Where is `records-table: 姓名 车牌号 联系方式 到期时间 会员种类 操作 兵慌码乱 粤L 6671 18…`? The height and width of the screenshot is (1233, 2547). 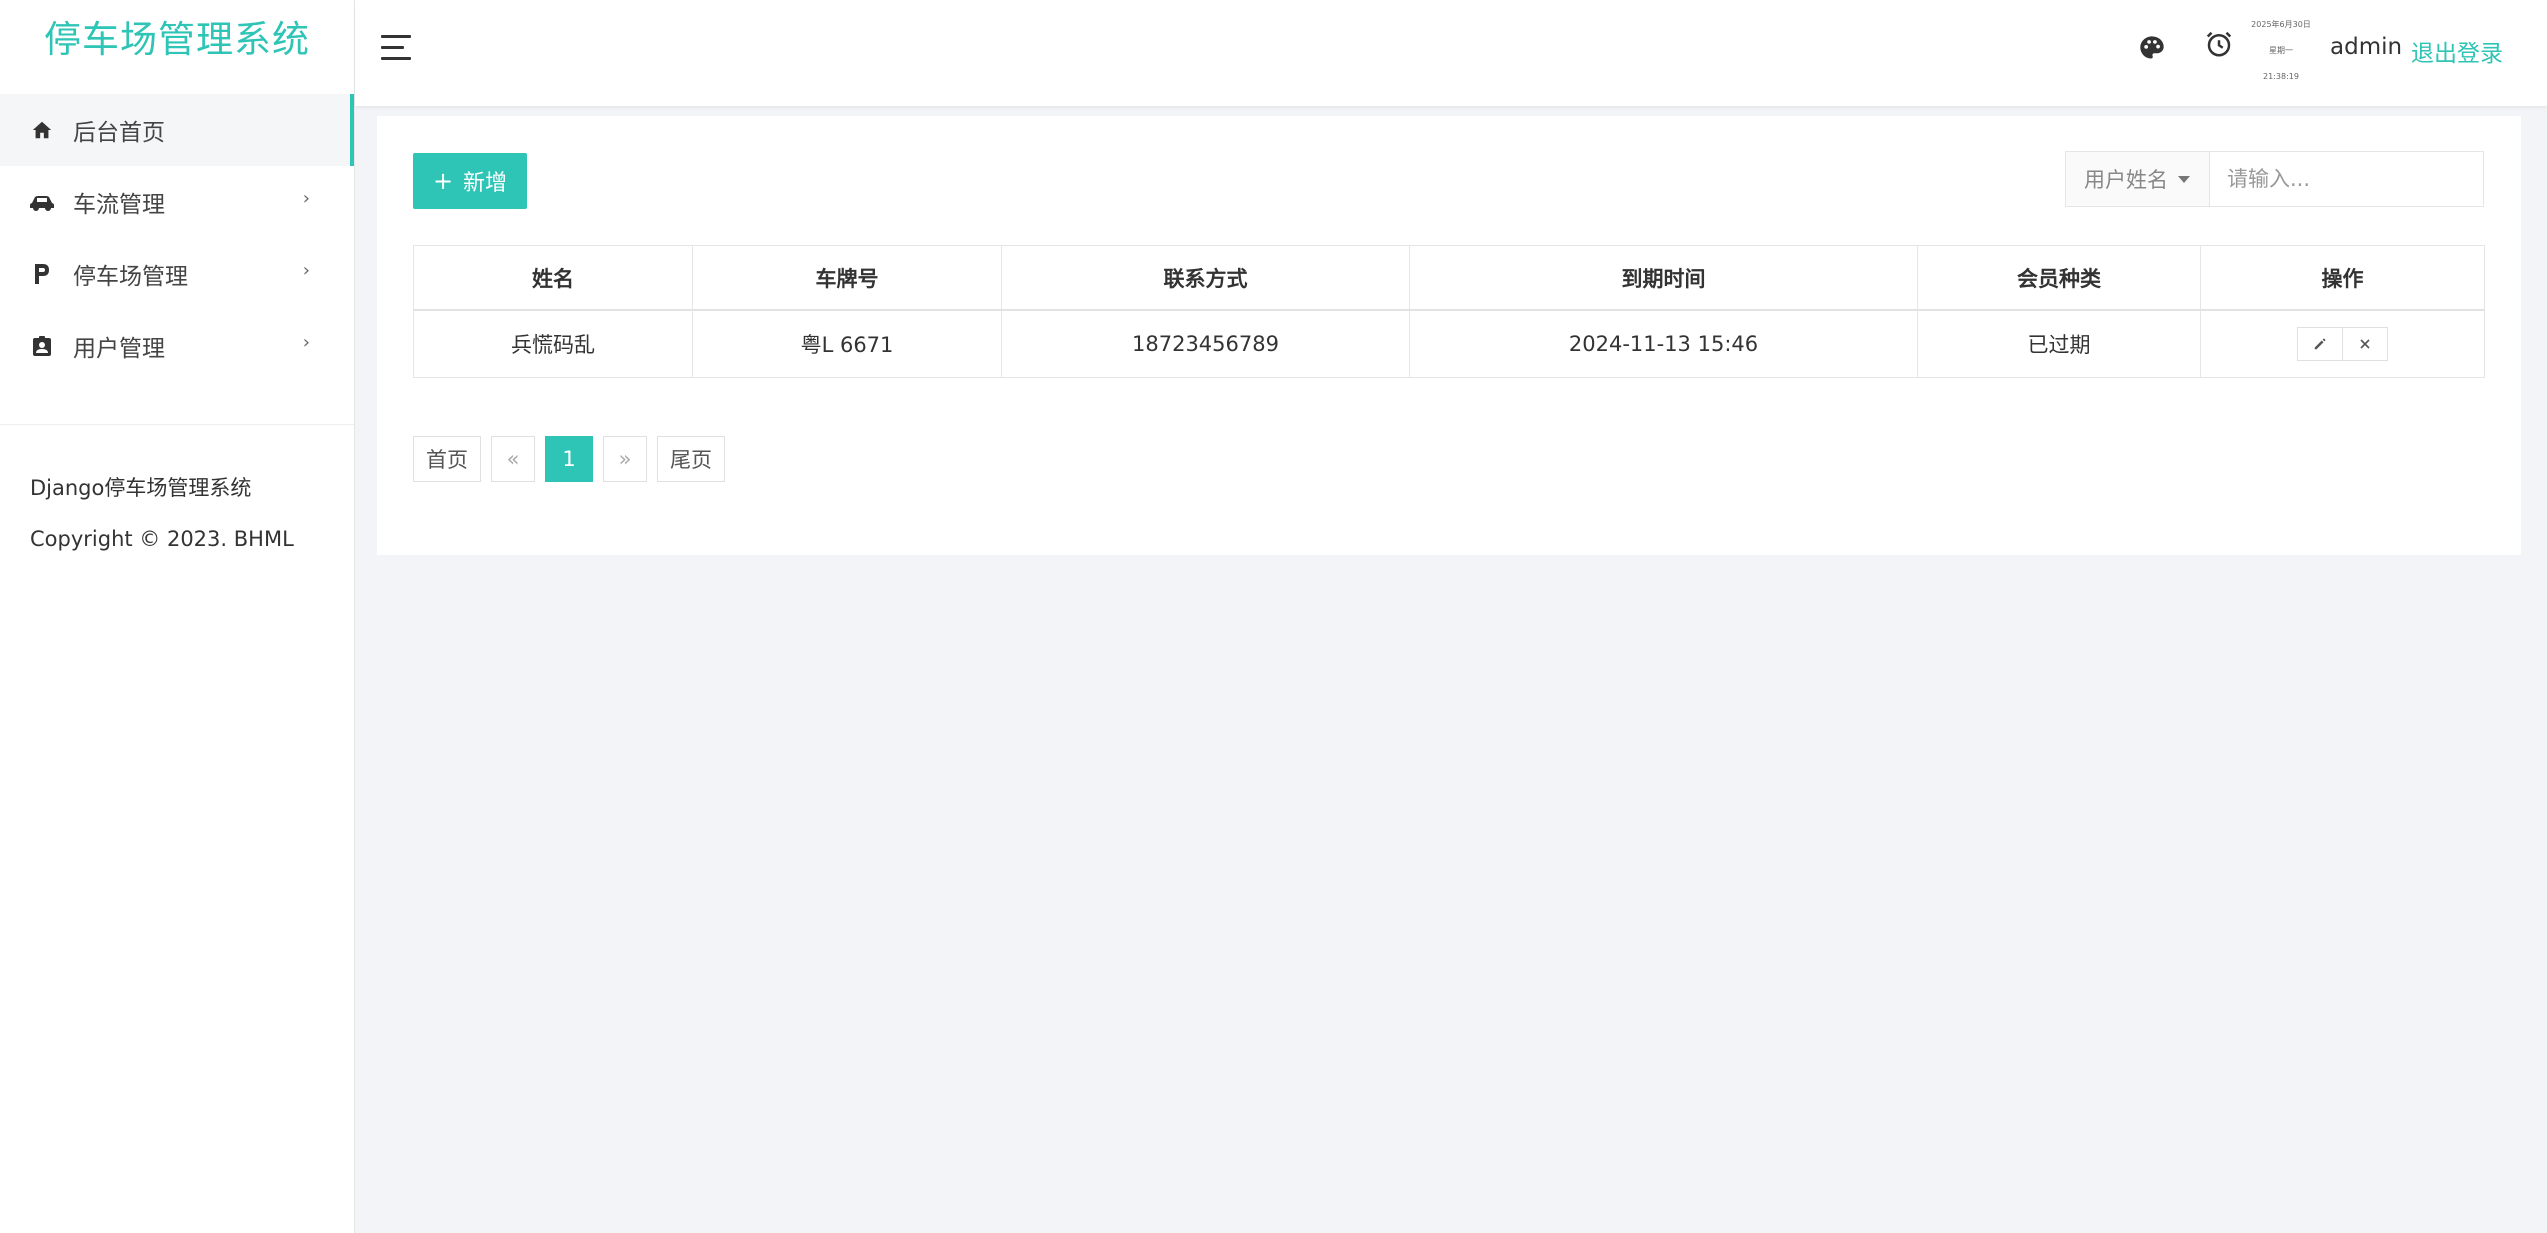 records-table: 姓名 车牌号 联系方式 到期时间 会员种类 操作 兵慌码乱 粤L 6671 18… is located at coordinates (1449, 311).